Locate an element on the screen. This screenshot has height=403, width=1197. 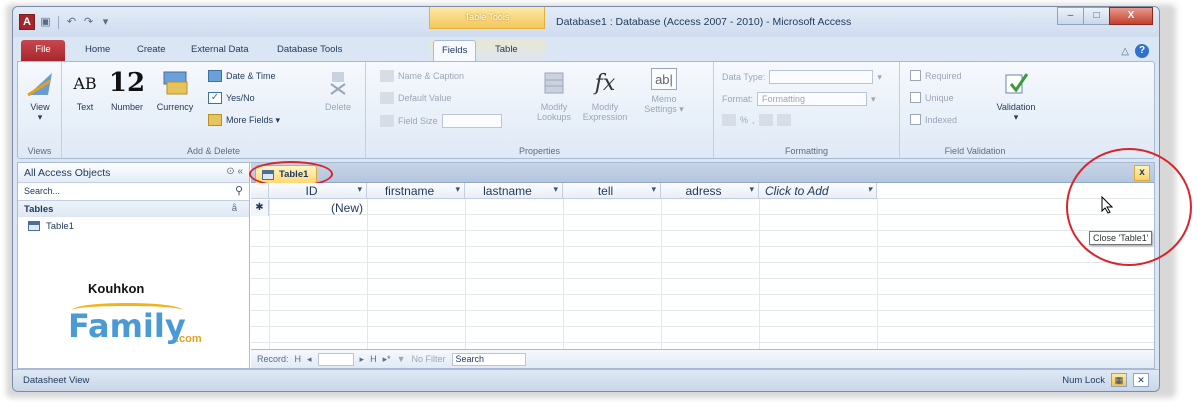
close-window-button: X is located at coordinates (1131, 16).